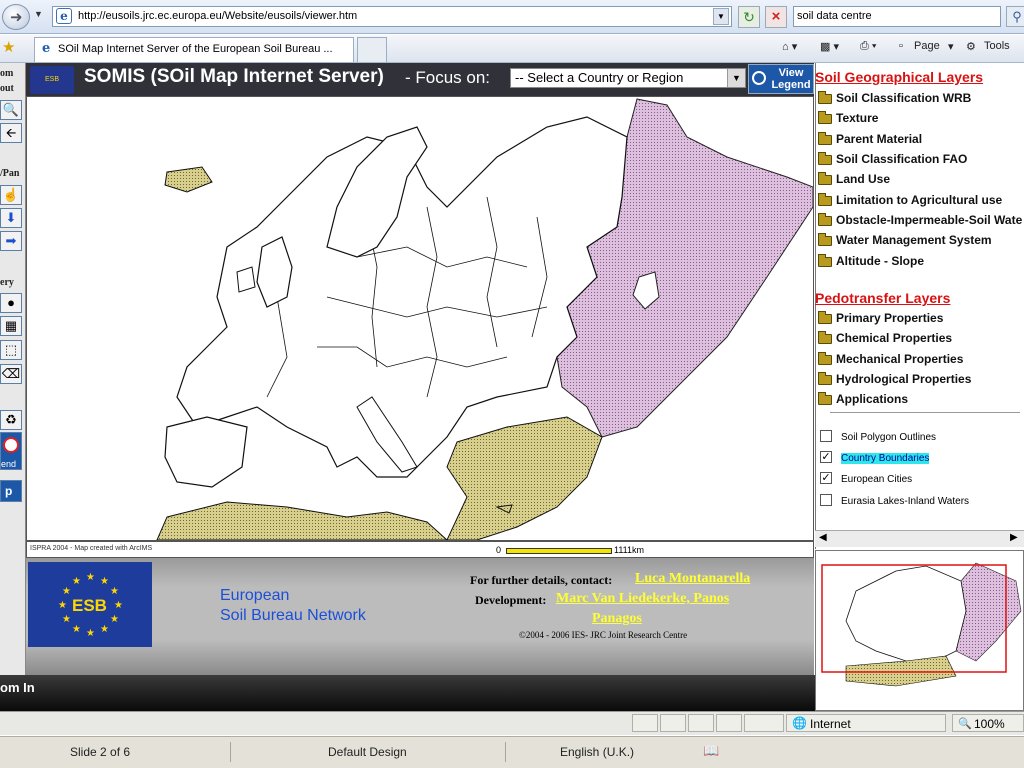 This screenshot has width=1024, height=768. Describe the element at coordinates (234, 76) in the screenshot. I see `app-title: SOMIS (SOil Map Internet Server)` at that location.